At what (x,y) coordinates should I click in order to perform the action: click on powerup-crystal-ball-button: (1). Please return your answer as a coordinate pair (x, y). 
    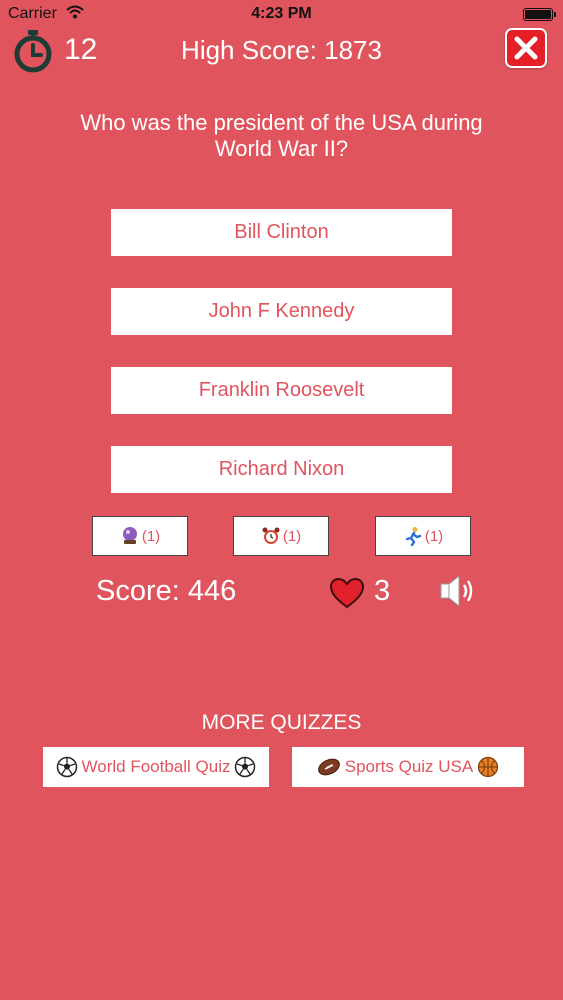
    Looking at the image, I should click on (140, 536).